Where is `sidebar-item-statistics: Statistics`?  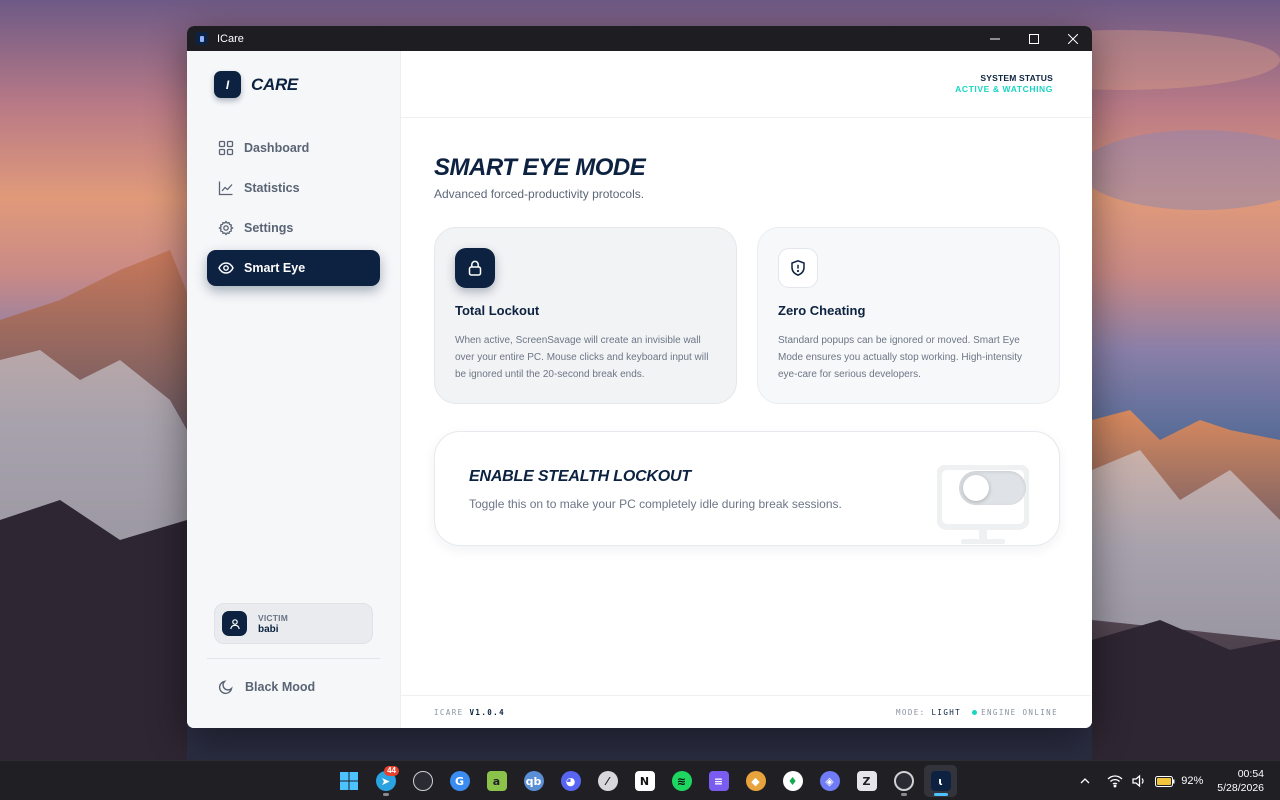
sidebar-item-statistics: Statistics is located at coordinates (293, 188).